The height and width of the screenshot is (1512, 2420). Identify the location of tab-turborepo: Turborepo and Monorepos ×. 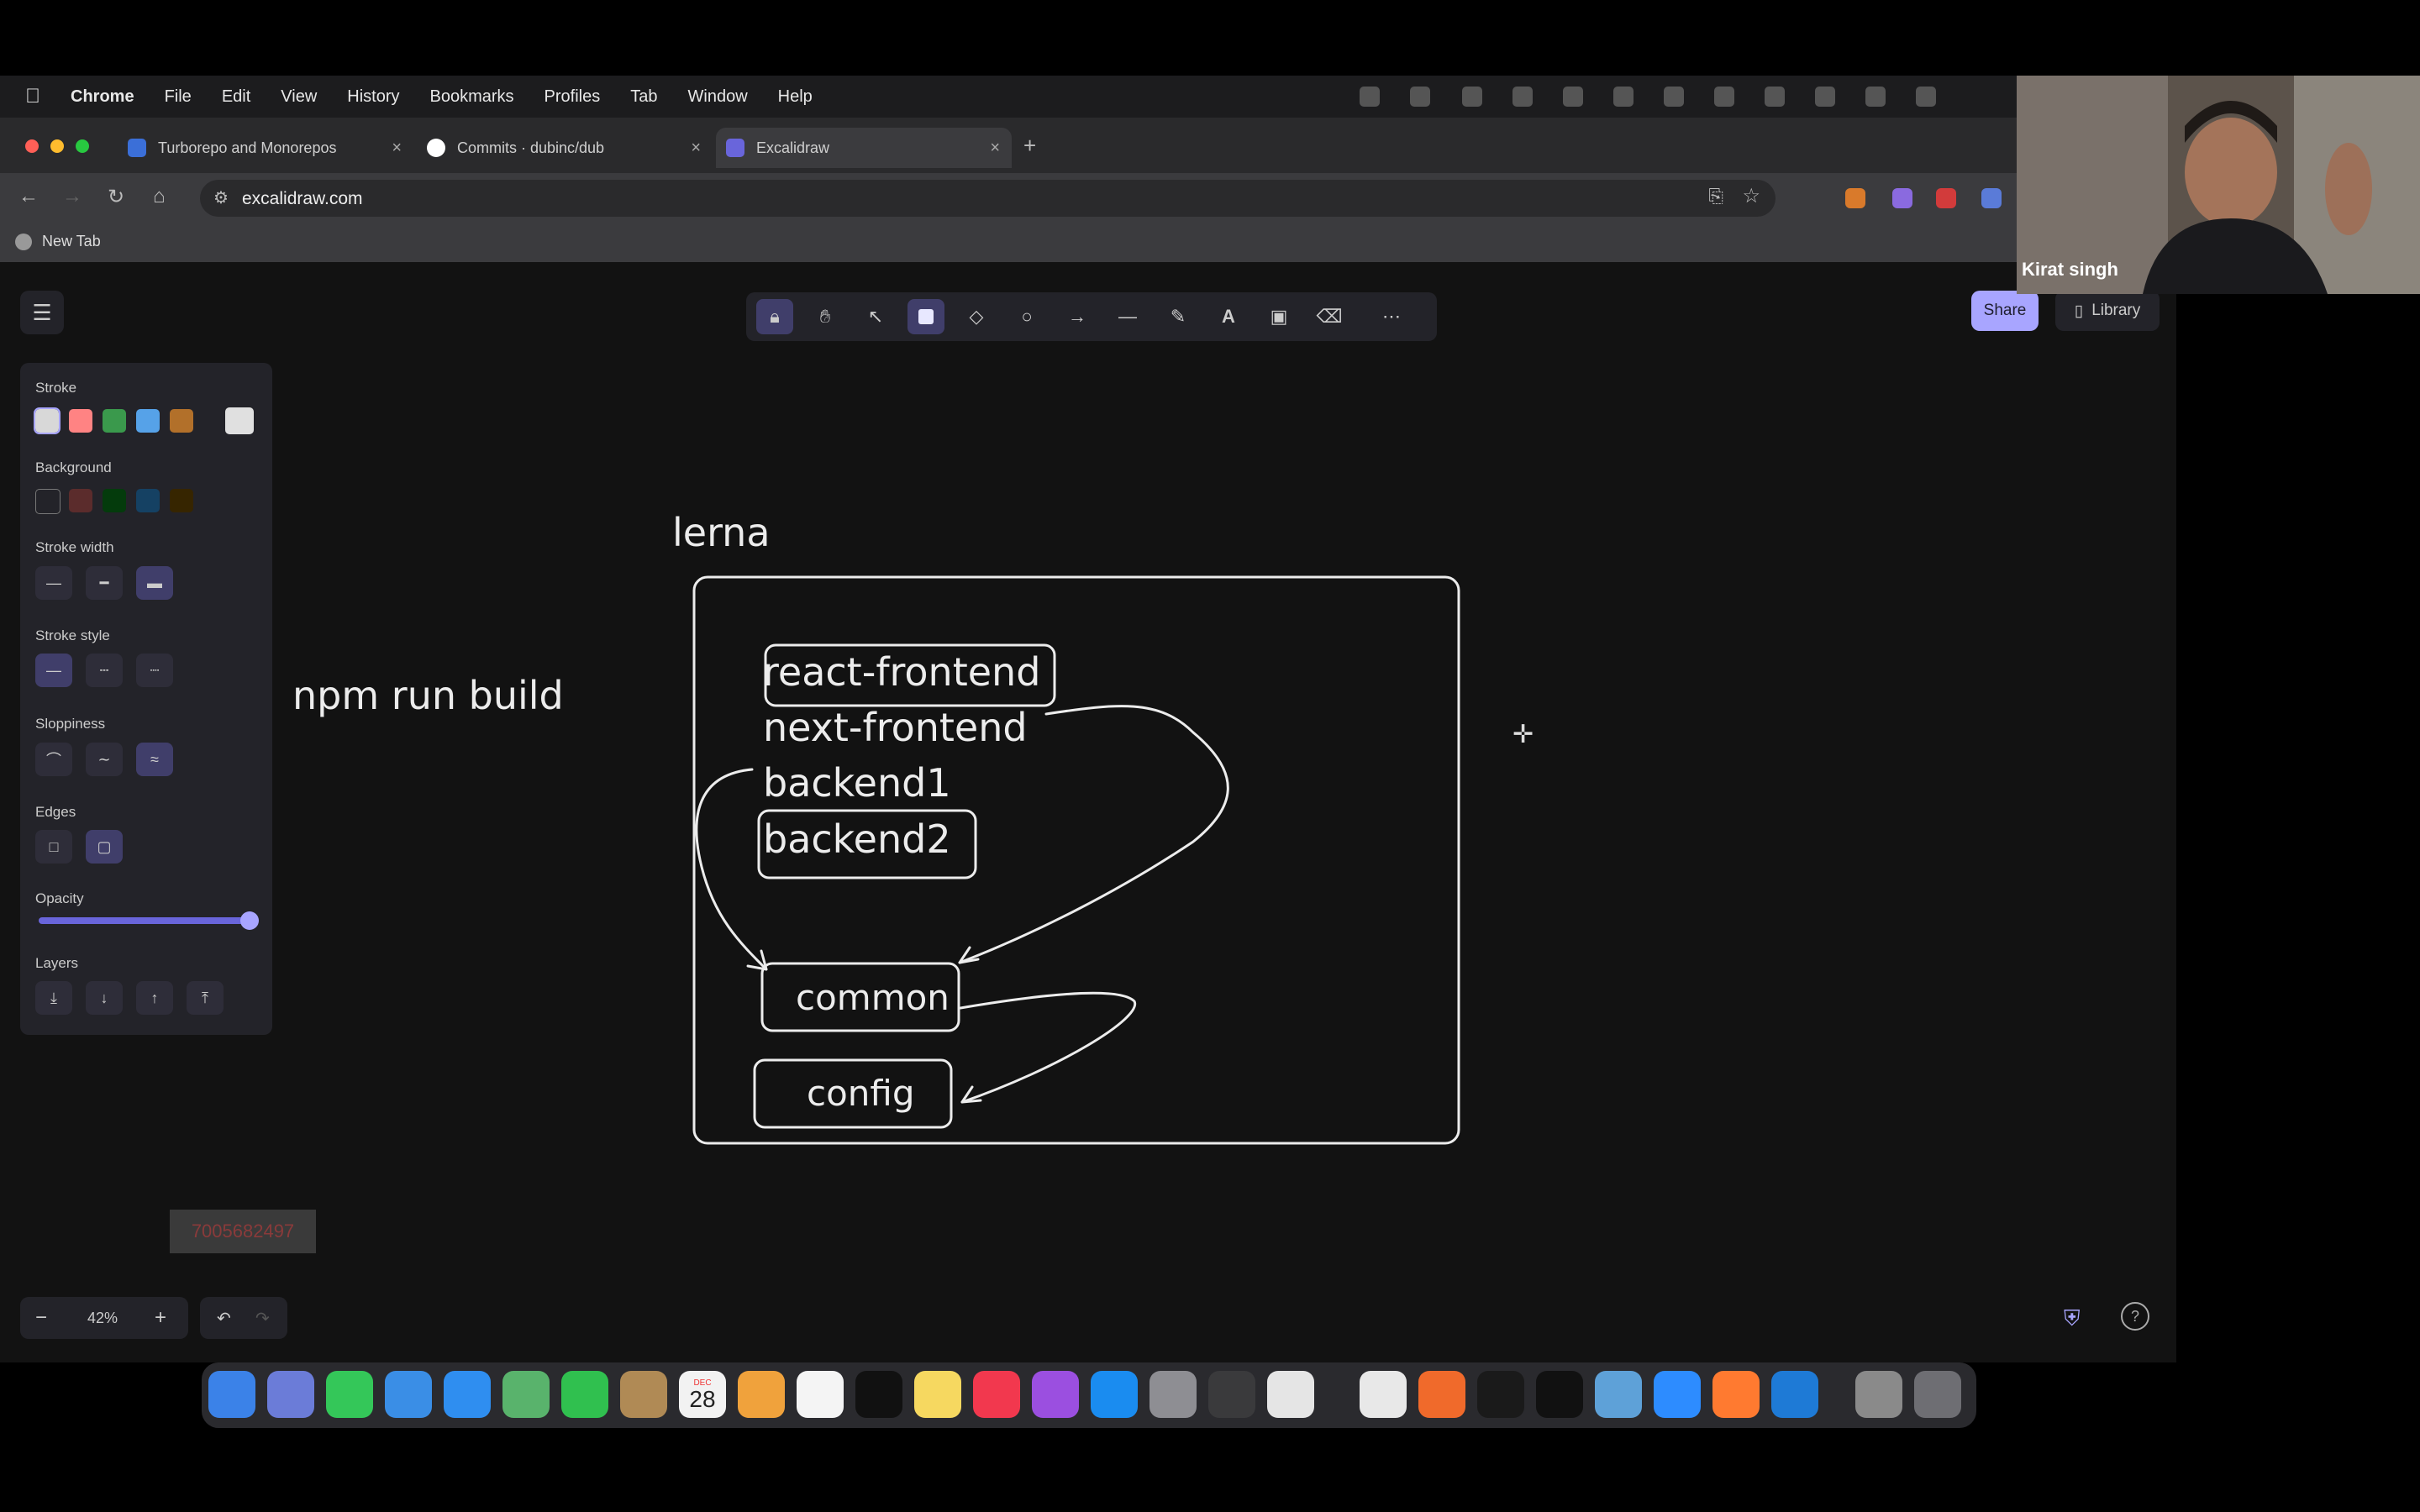
(265, 148).